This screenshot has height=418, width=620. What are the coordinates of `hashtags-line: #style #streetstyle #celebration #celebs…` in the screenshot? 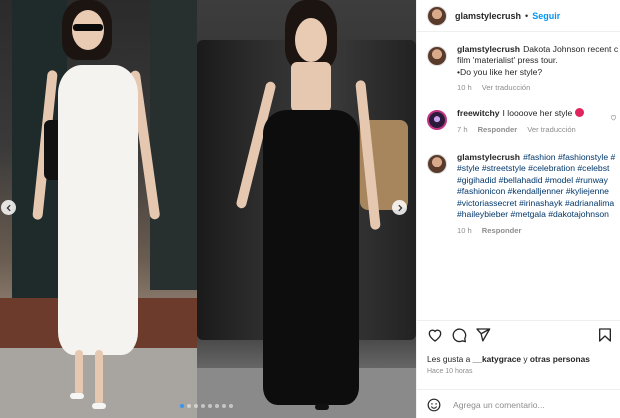 It's located at (538, 168).